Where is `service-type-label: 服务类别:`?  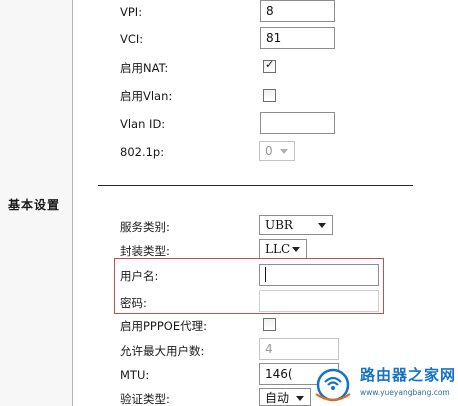
service-type-label: 服务类别: is located at coordinates (145, 227).